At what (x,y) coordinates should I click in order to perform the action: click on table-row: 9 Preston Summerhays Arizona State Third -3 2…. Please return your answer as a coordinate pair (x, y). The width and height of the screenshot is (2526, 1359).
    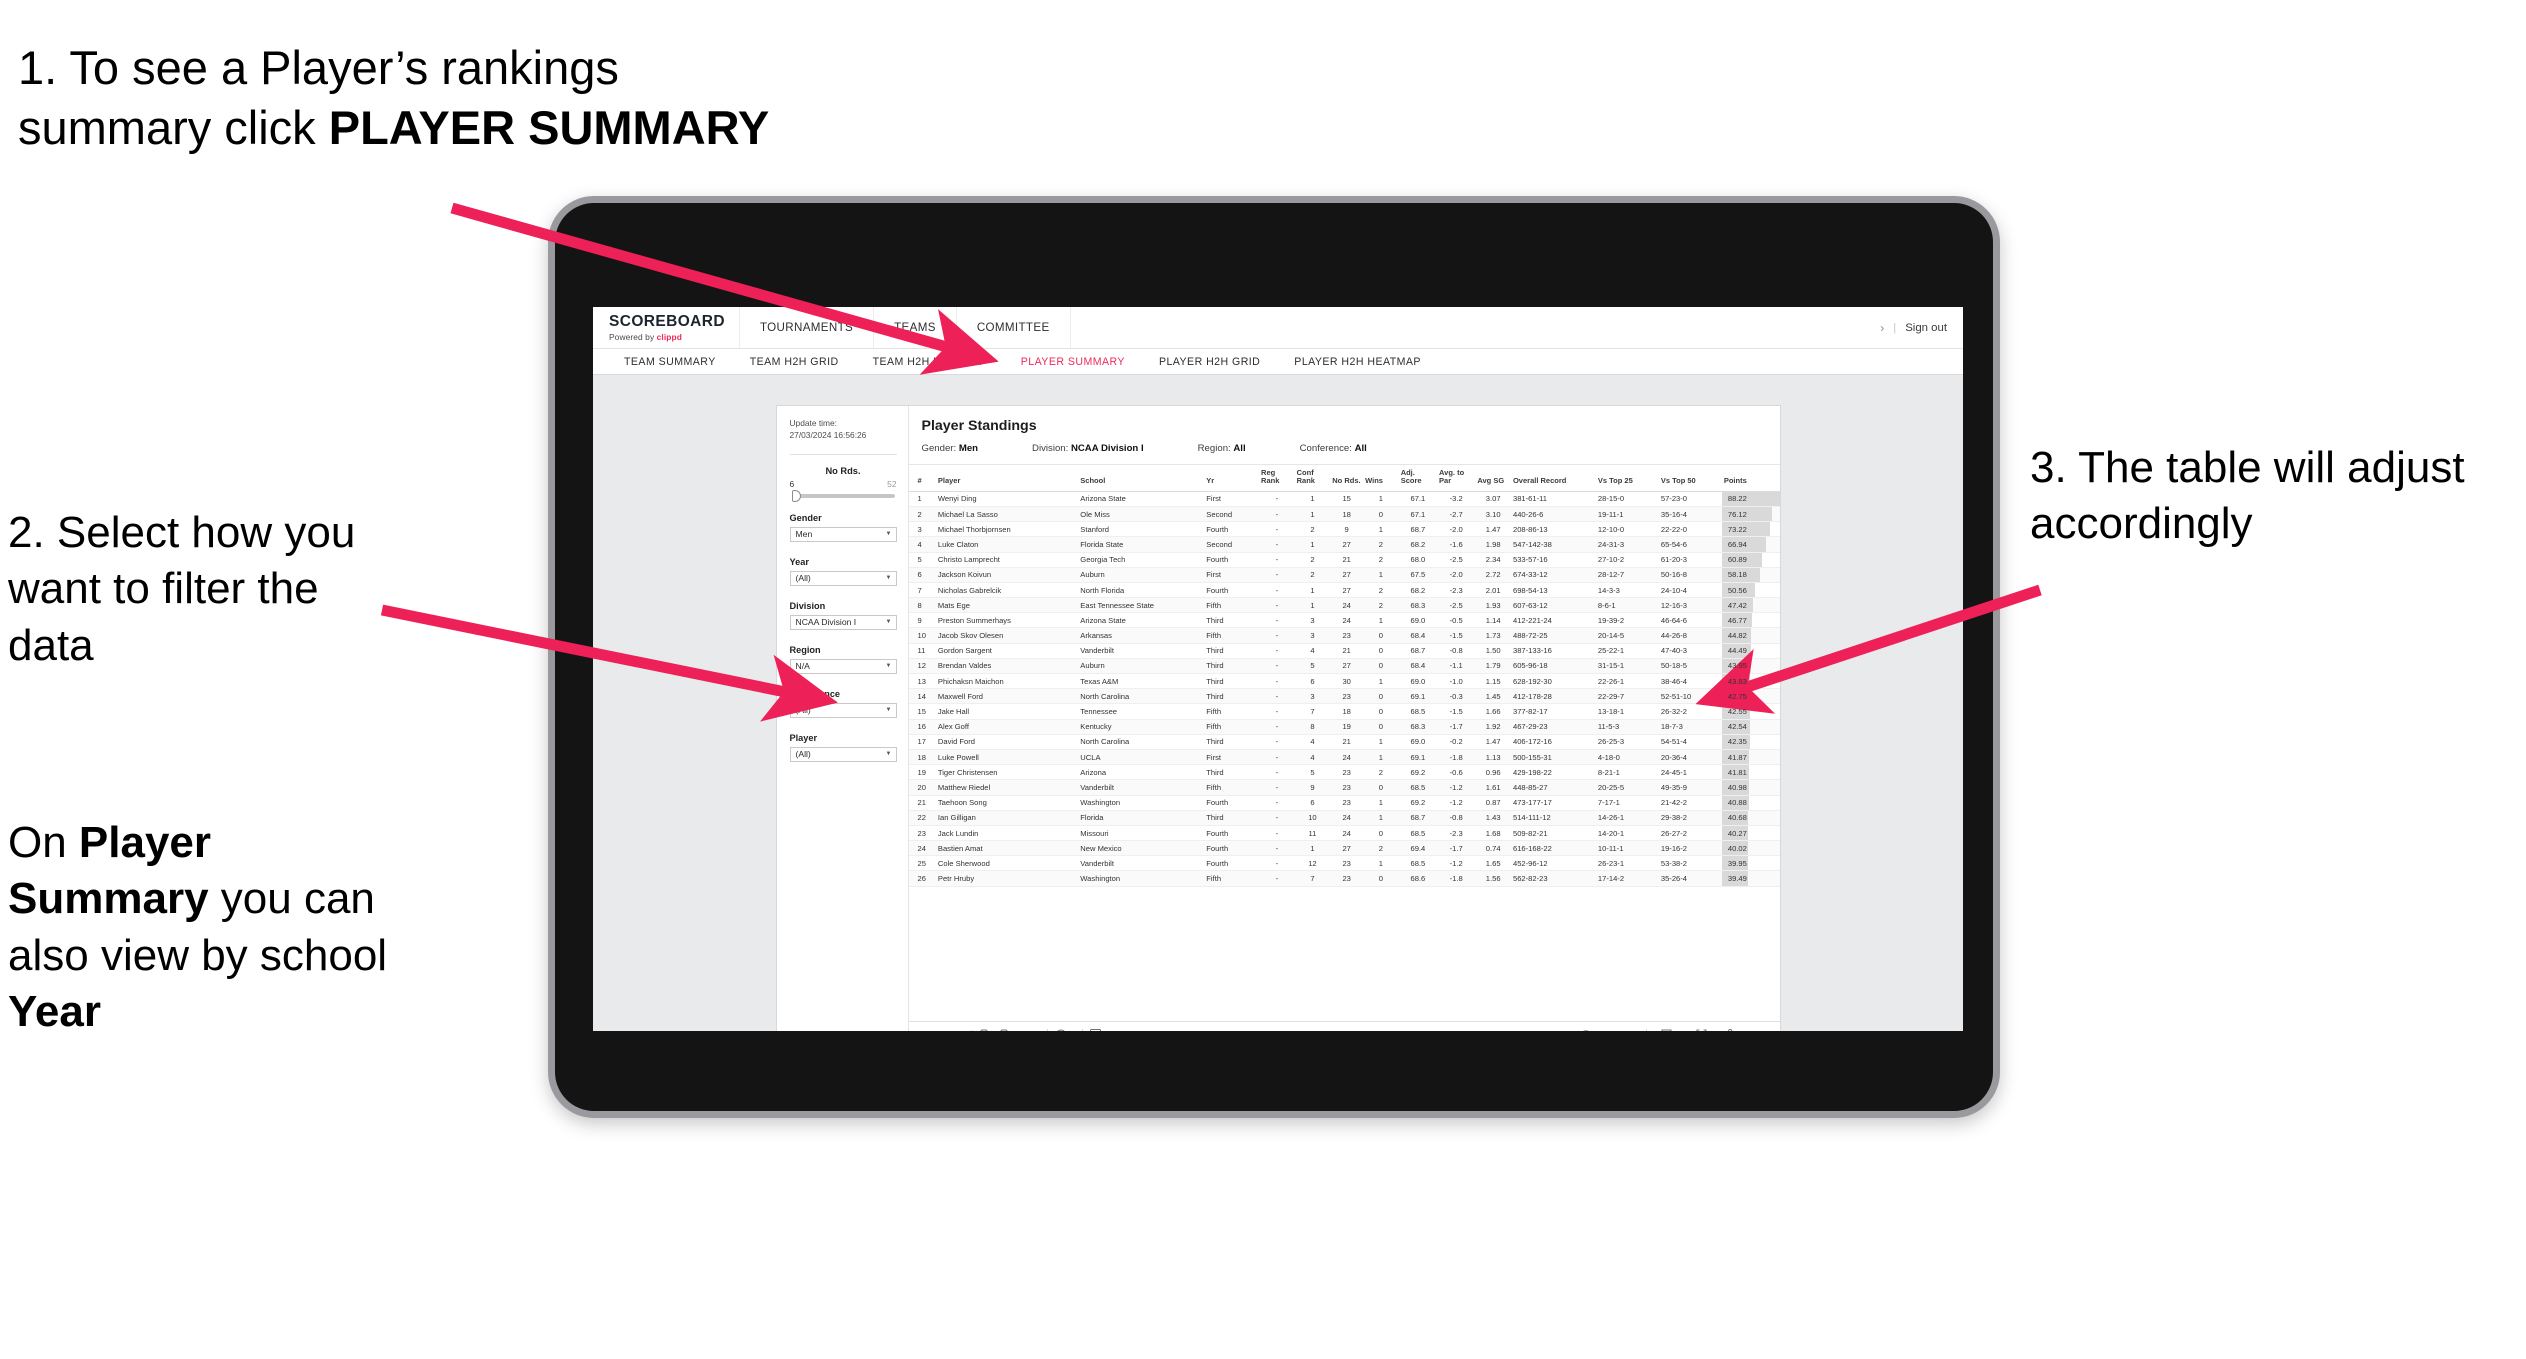
    Looking at the image, I should click on (1344, 620).